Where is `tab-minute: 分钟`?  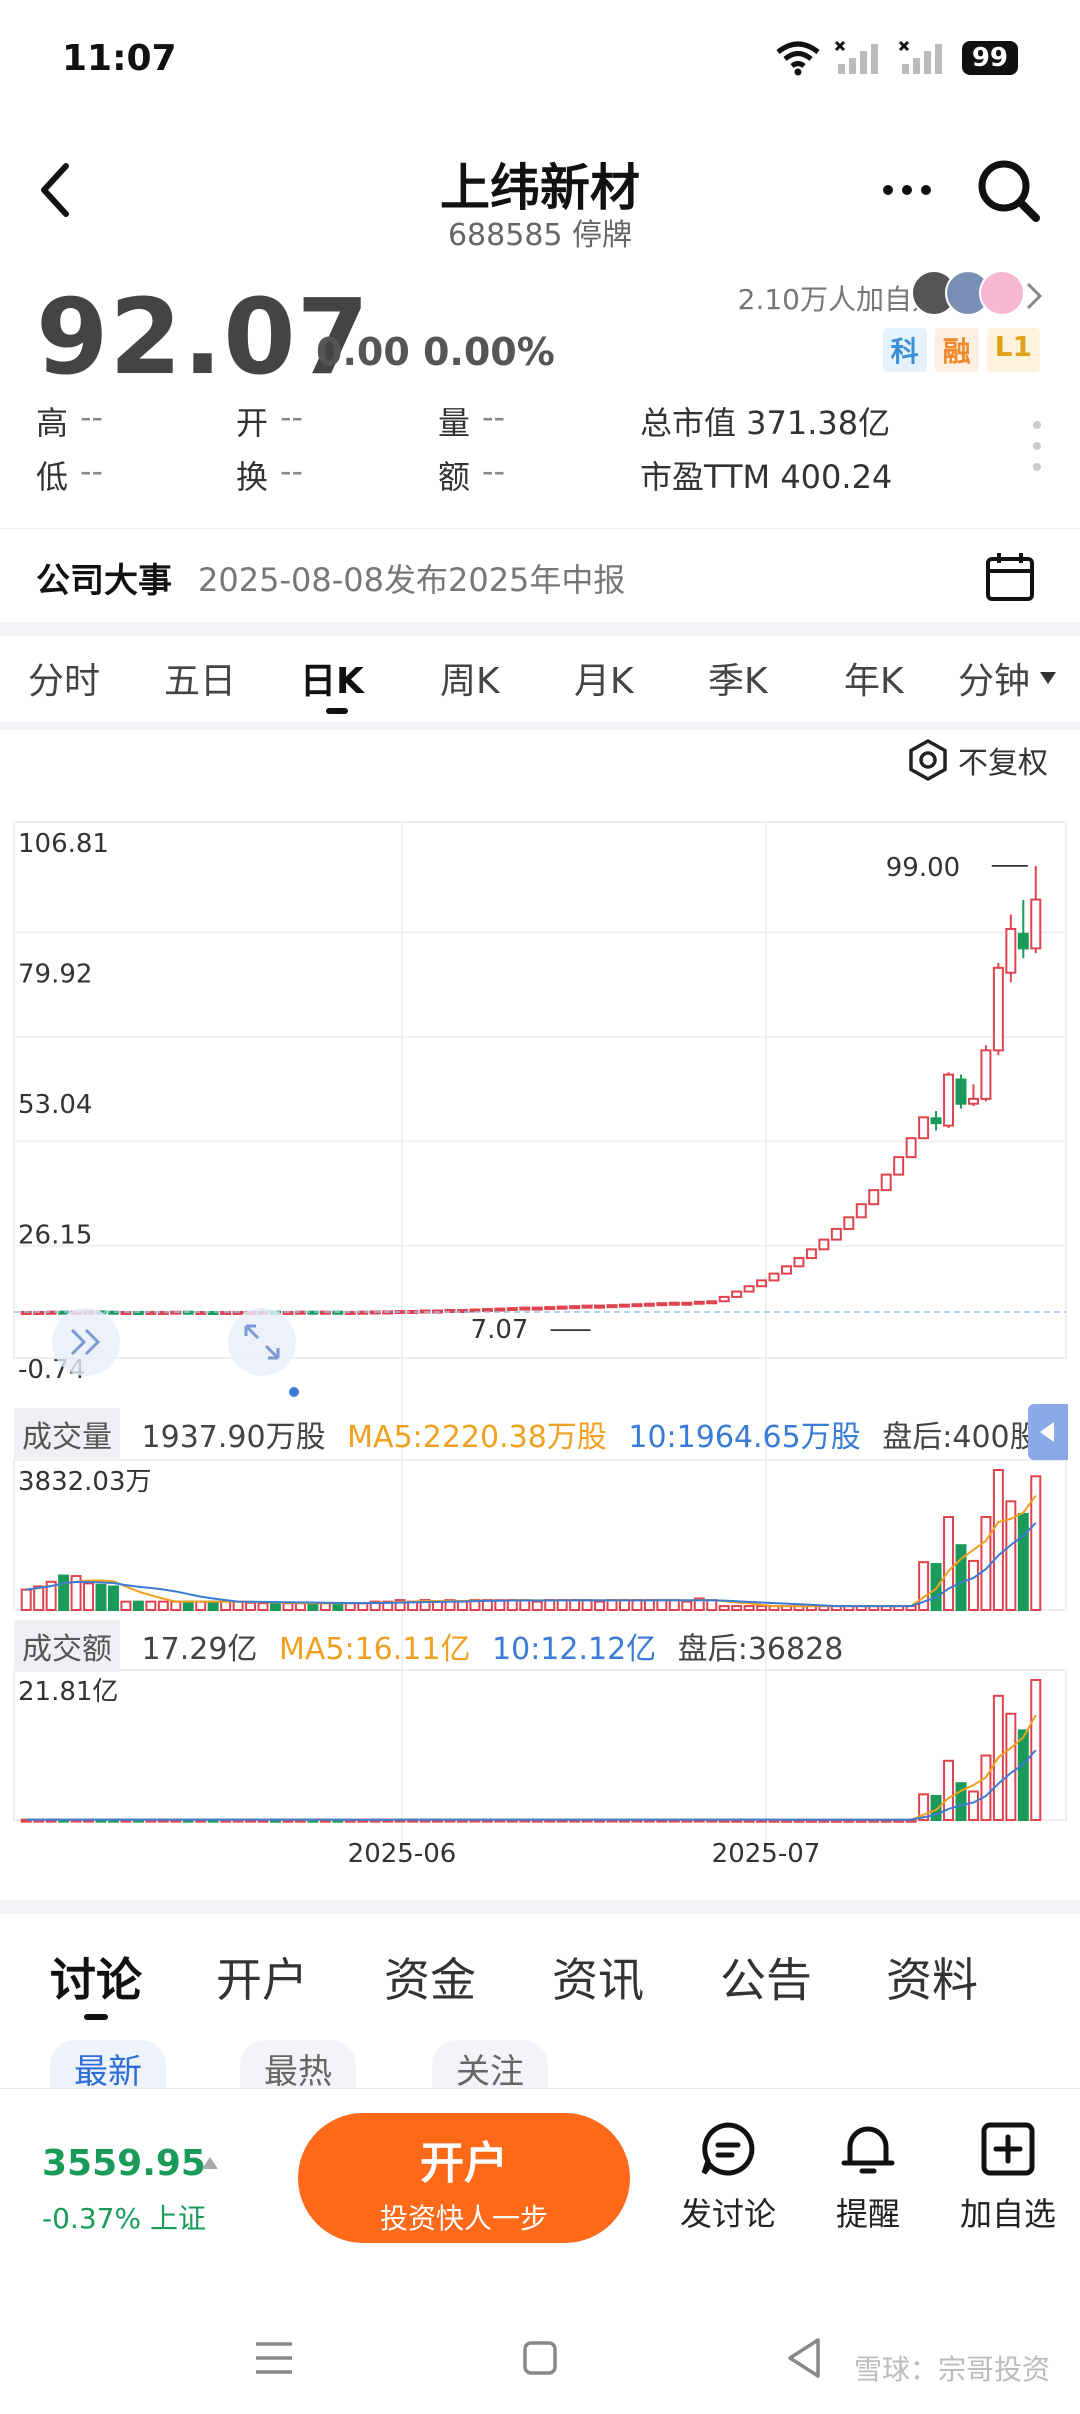
tab-minute: 分钟 is located at coordinates (994, 678).